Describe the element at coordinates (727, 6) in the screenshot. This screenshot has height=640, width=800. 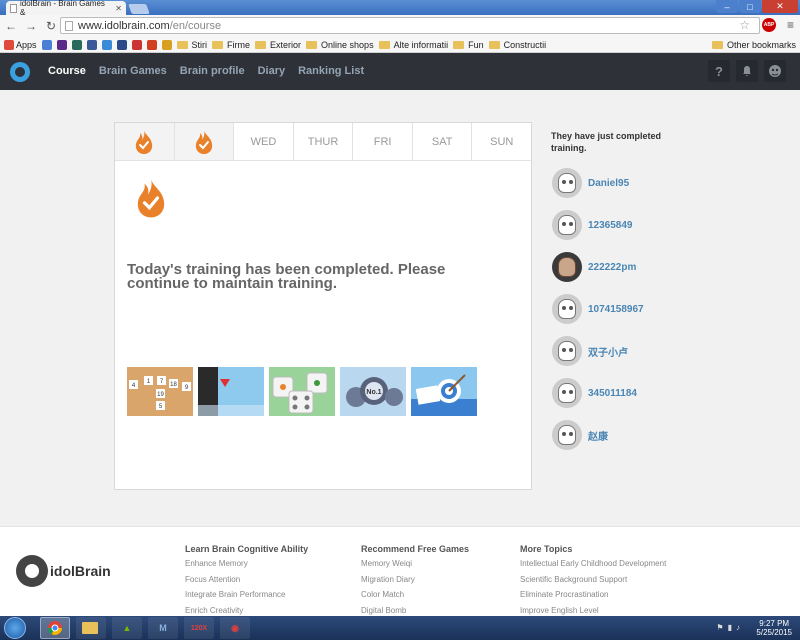
I see `minimize-icon: –` at that location.